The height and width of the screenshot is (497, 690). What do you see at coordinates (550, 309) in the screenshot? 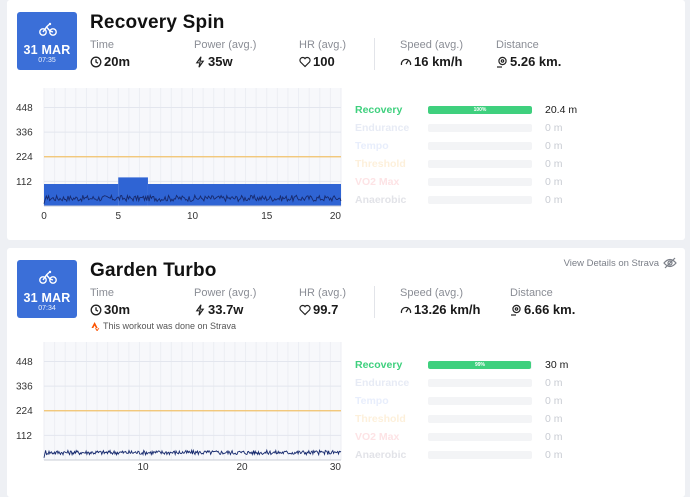
I see `stat-value: 6.66 km.` at bounding box center [550, 309].